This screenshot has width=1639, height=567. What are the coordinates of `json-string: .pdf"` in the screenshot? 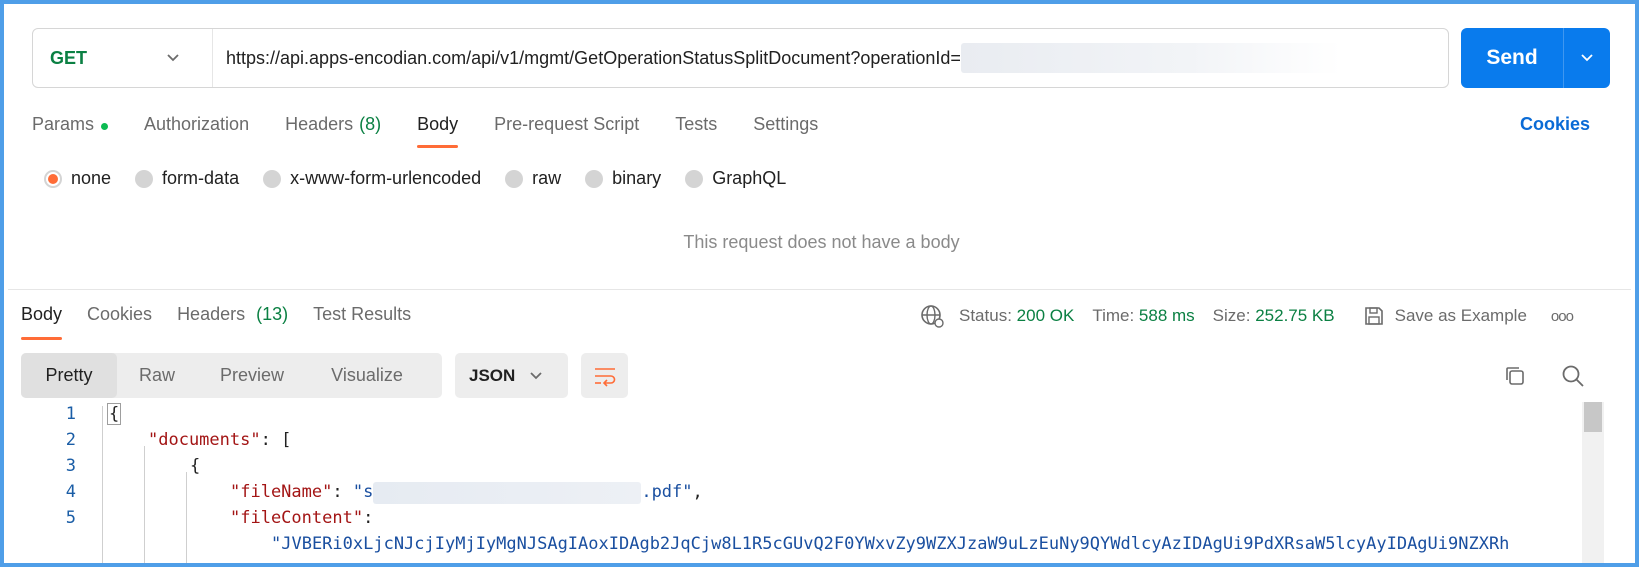 It's located at (667, 492).